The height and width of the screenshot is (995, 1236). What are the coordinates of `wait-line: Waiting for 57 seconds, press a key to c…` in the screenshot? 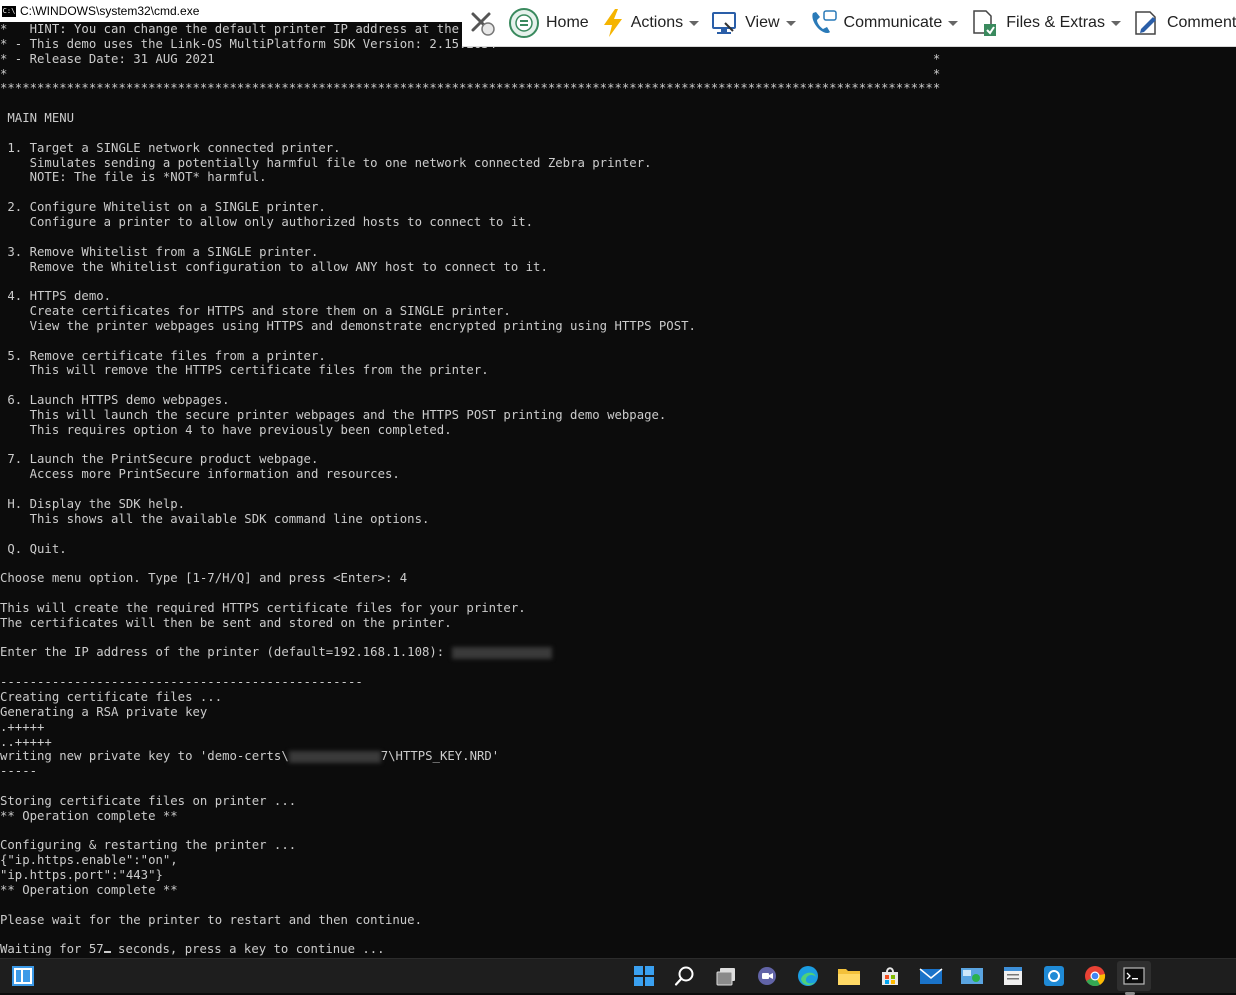 It's located at (618, 949).